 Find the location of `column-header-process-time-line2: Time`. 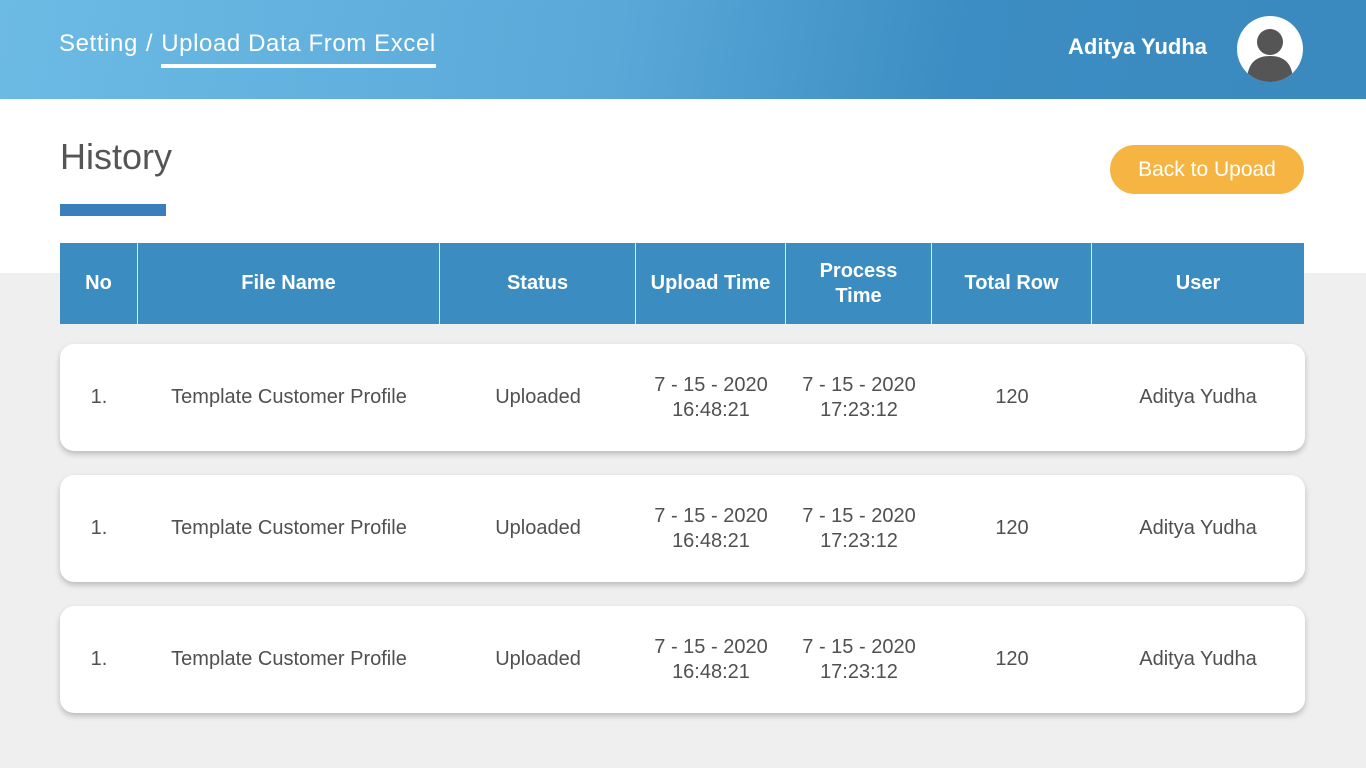

column-header-process-time-line2: Time is located at coordinates (858, 295).